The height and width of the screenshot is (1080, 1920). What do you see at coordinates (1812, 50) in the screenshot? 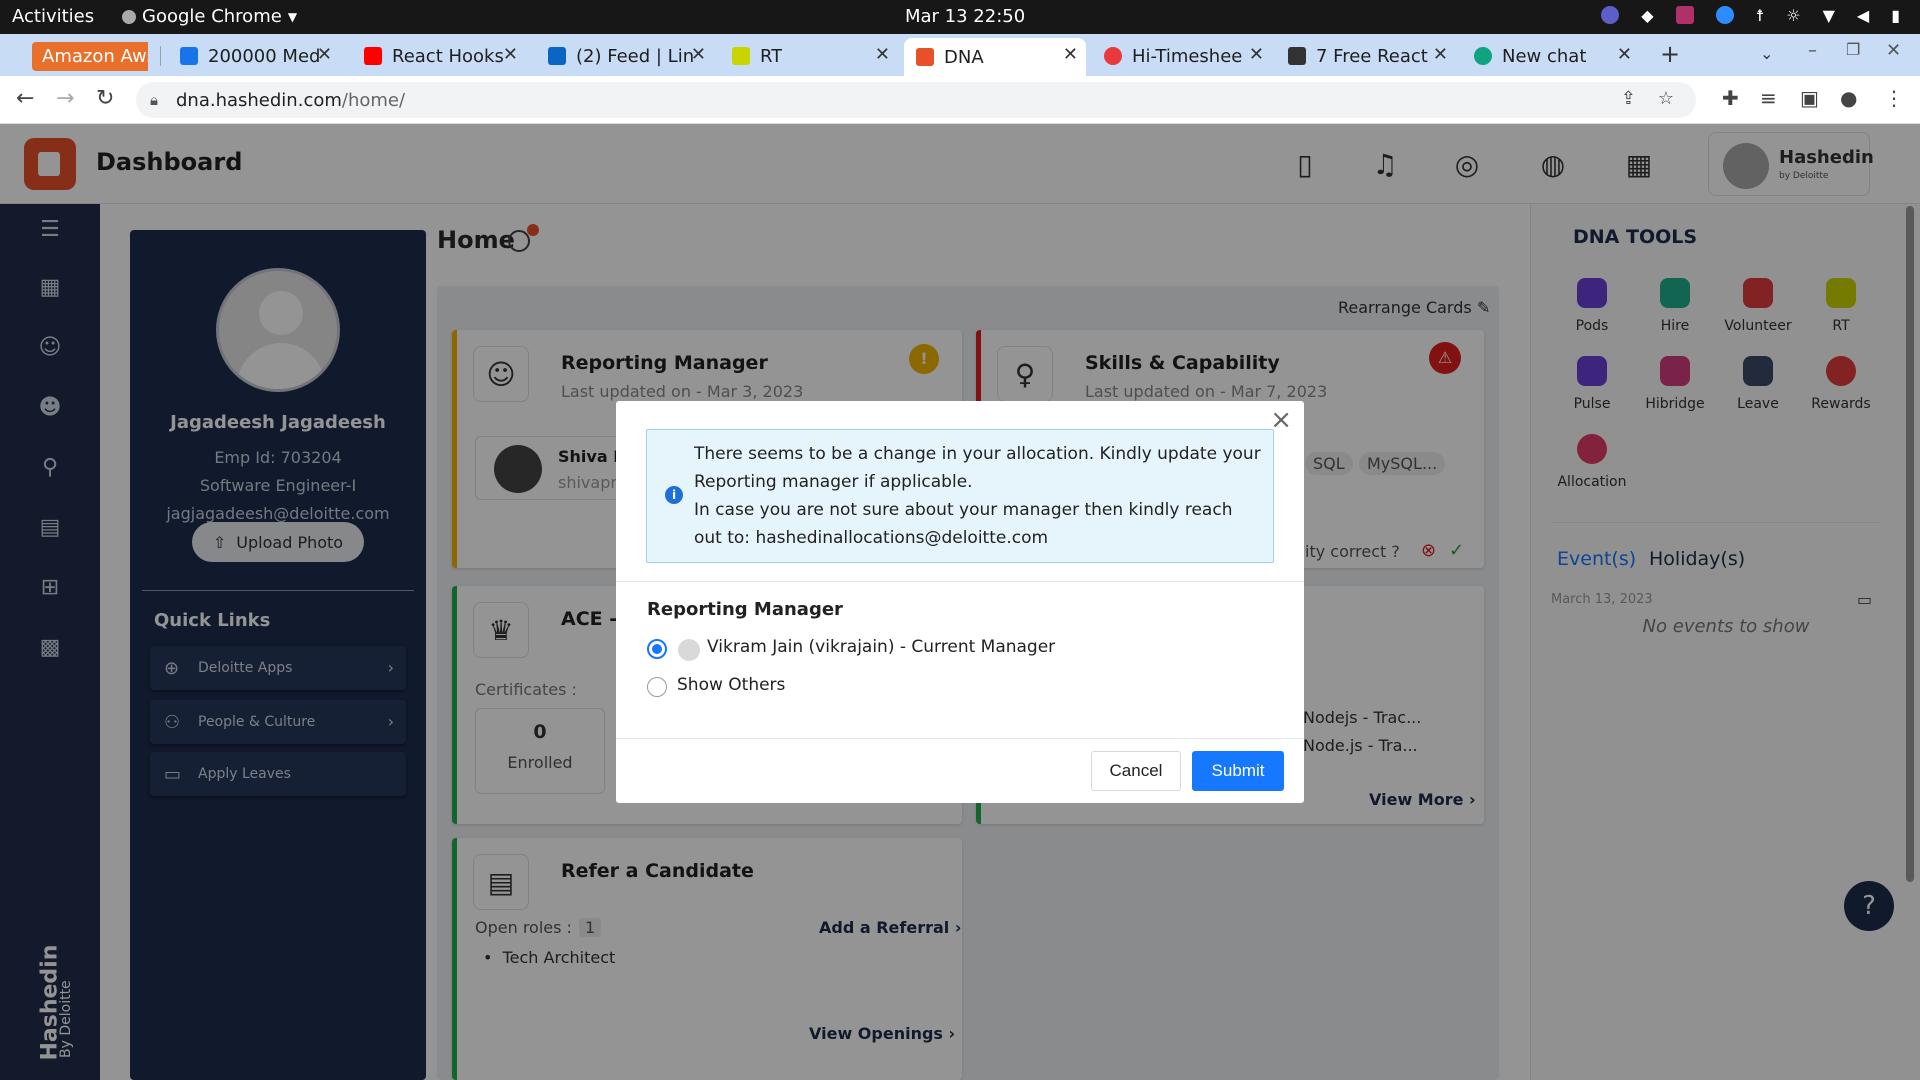
I see `minimize-button: –` at bounding box center [1812, 50].